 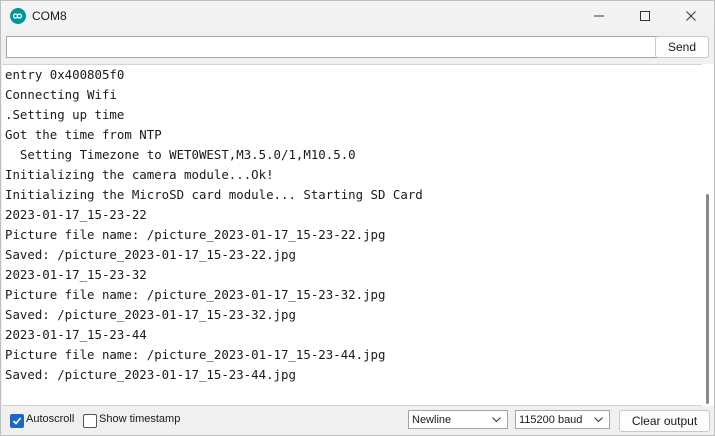 I want to click on show-timestamp-checkbox, so click(x=90, y=421).